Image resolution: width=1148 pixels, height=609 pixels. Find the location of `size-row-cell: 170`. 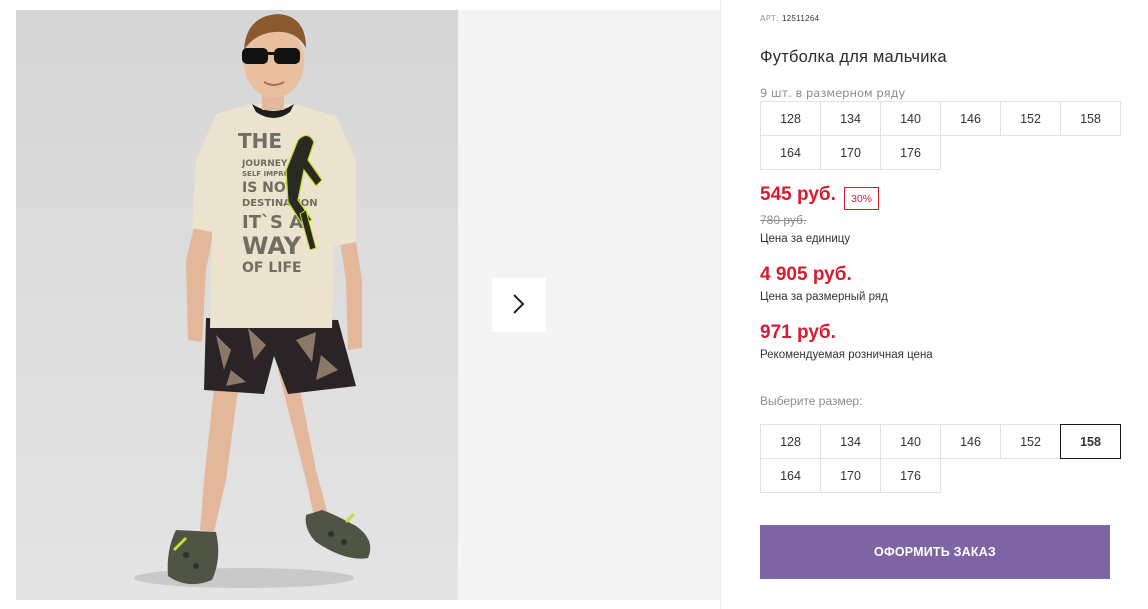

size-row-cell: 170 is located at coordinates (850, 152).